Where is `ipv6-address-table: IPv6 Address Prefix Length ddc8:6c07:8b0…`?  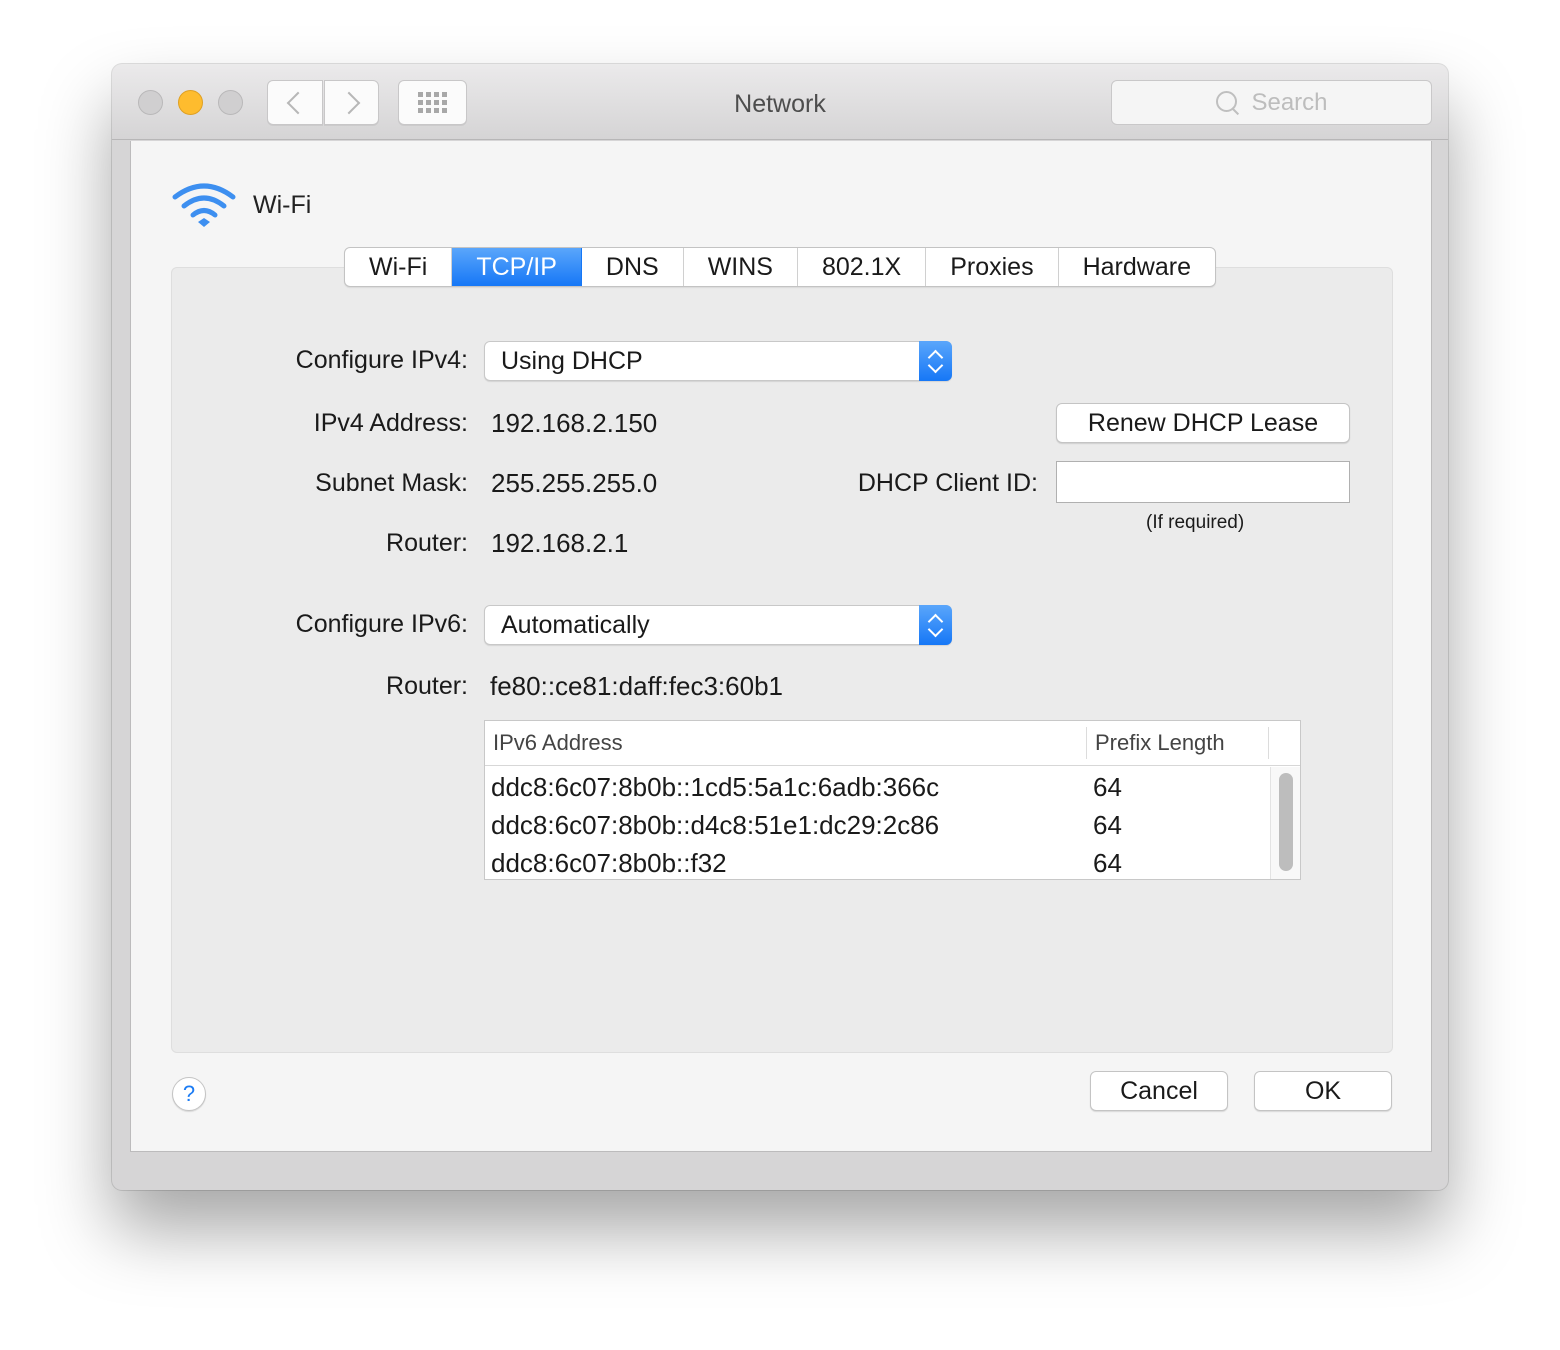 ipv6-address-table: IPv6 Address Prefix Length ddc8:6c07:8b0… is located at coordinates (892, 800).